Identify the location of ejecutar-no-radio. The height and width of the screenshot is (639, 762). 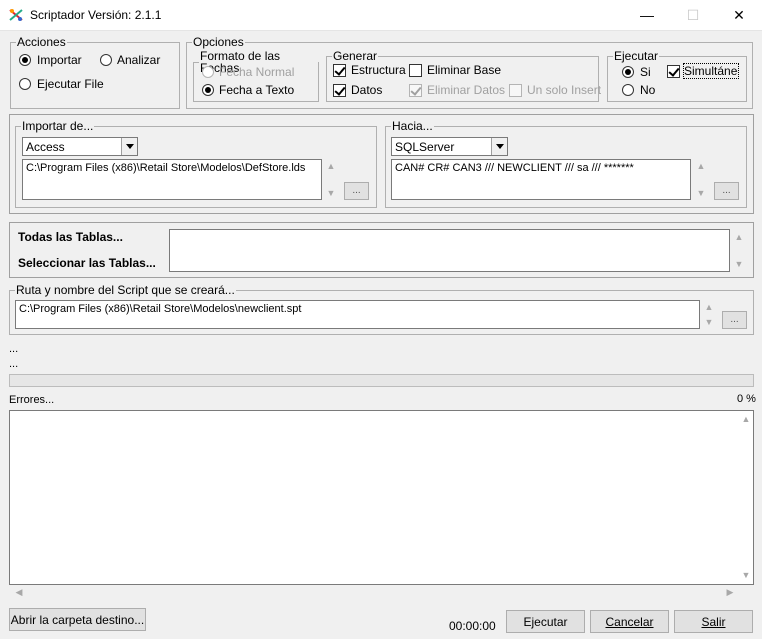
(628, 90).